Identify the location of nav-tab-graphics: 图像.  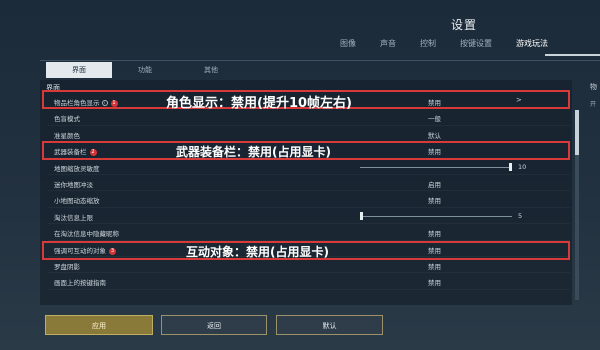
(348, 43).